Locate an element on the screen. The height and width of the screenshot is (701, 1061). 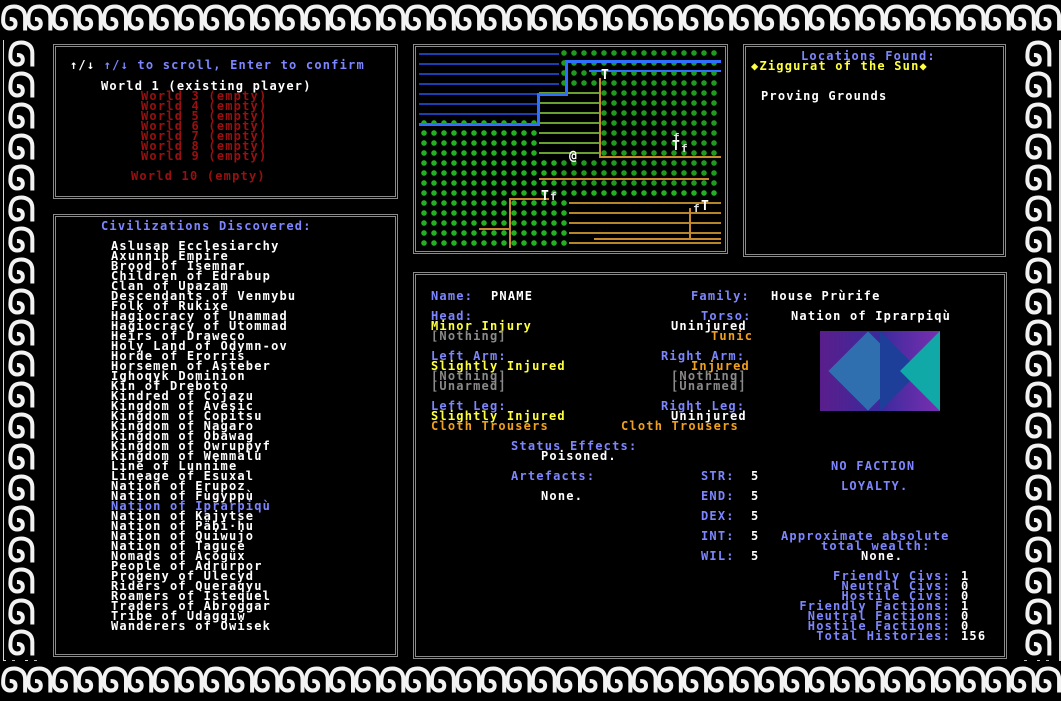
location-item: Proving Grounds is located at coordinates (824, 96).